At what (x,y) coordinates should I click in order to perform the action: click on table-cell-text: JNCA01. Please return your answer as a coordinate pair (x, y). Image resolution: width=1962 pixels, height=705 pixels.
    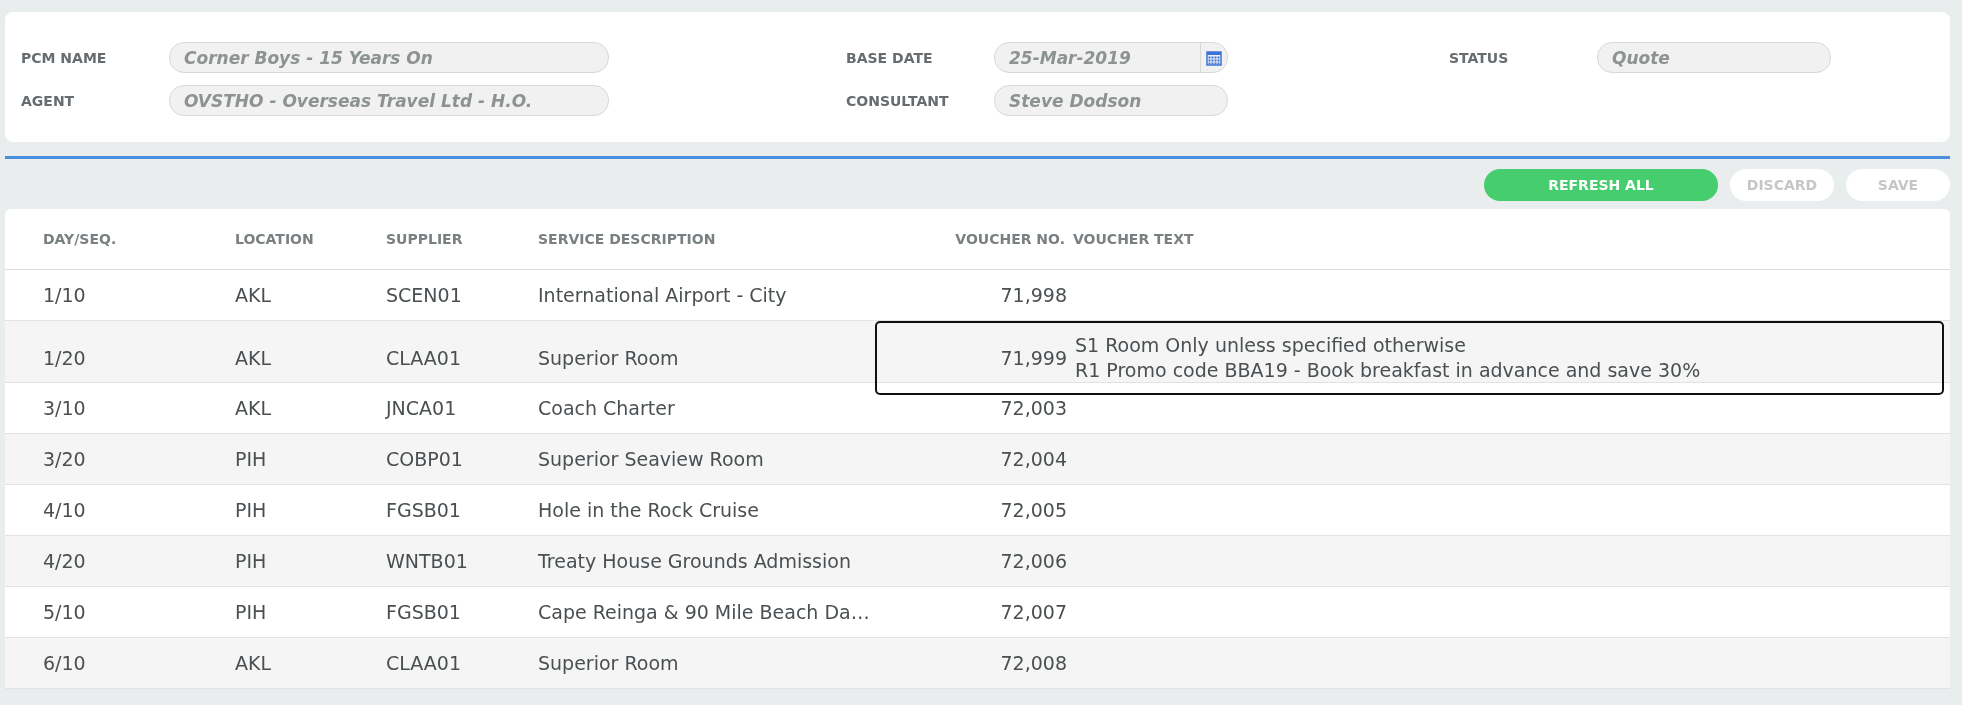
    Looking at the image, I should click on (422, 408).